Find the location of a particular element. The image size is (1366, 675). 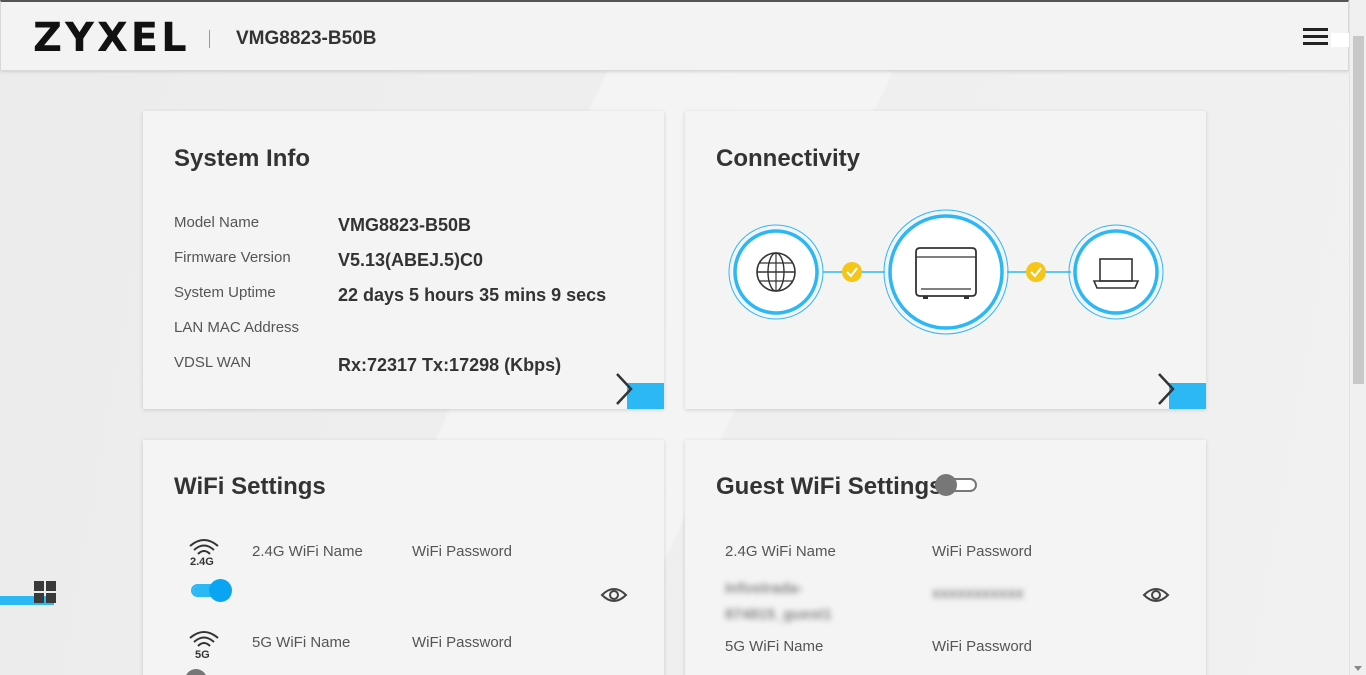

connectivity-diagram is located at coordinates (946, 272).